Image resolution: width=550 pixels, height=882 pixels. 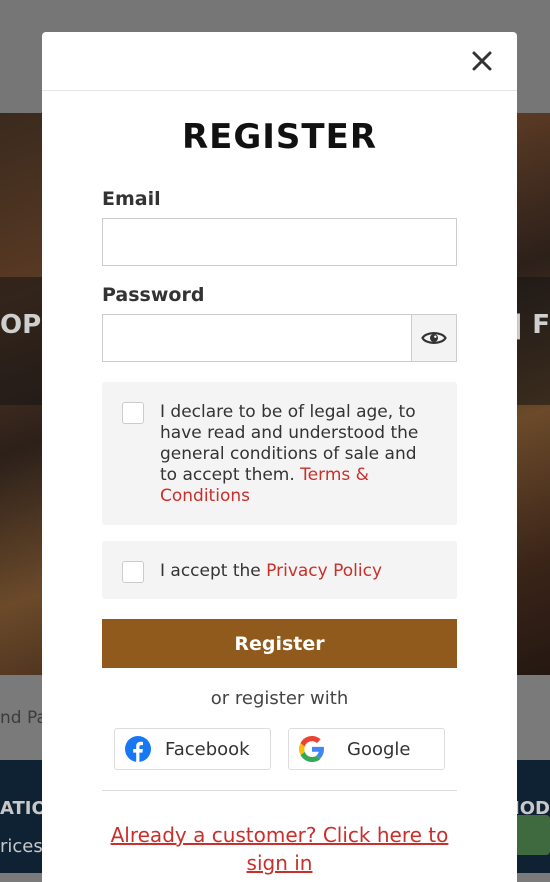 What do you see at coordinates (279, 790) in the screenshot?
I see `divider` at bounding box center [279, 790].